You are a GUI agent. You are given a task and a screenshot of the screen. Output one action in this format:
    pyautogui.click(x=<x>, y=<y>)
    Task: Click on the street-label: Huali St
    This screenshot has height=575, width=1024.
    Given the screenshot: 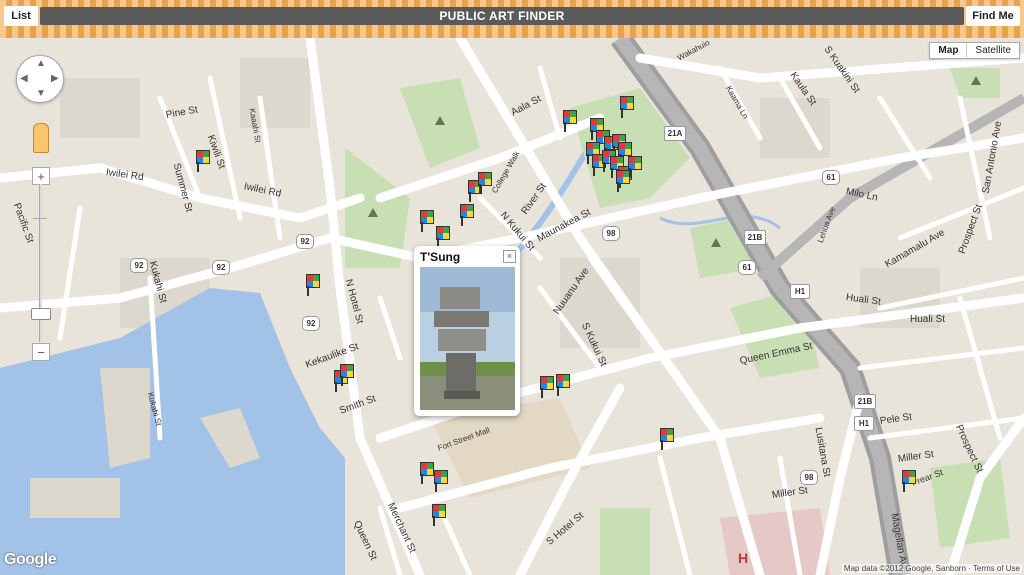 What is the action you would take?
    pyautogui.click(x=928, y=319)
    